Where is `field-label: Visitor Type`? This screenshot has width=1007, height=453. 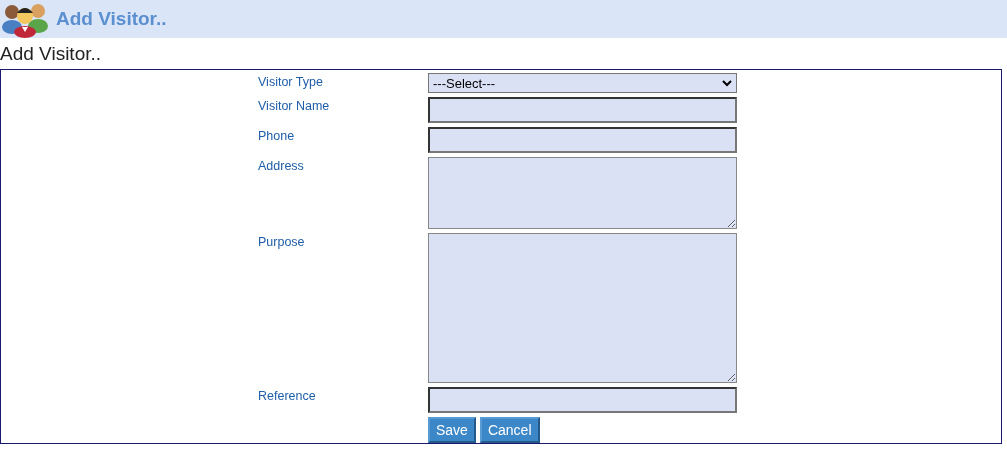
field-label: Visitor Type is located at coordinates (291, 82).